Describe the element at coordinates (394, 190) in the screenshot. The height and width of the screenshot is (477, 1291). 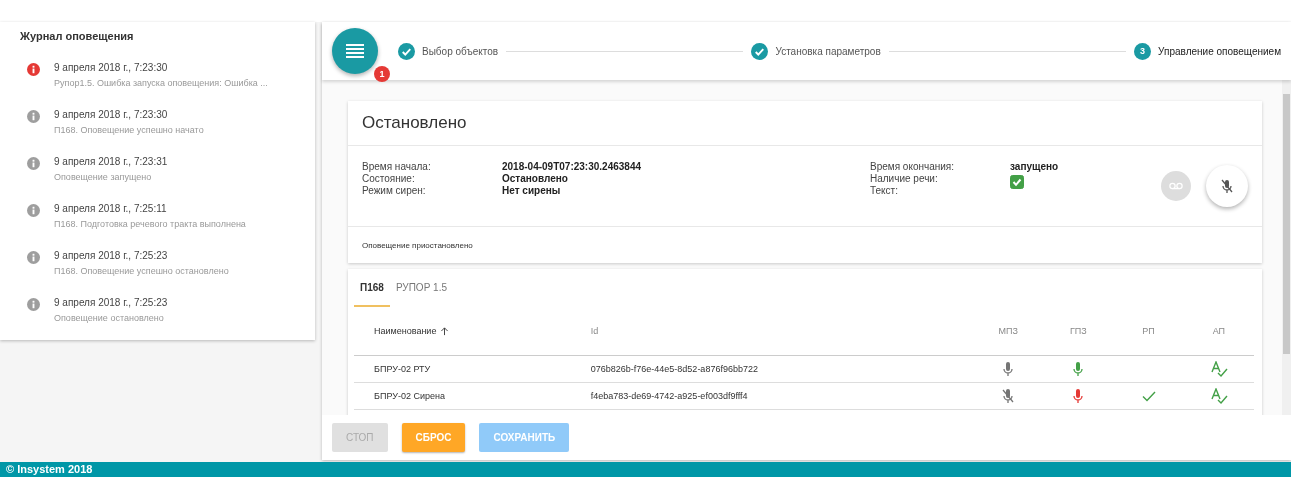
I see `field-label: Режим сирен:` at that location.